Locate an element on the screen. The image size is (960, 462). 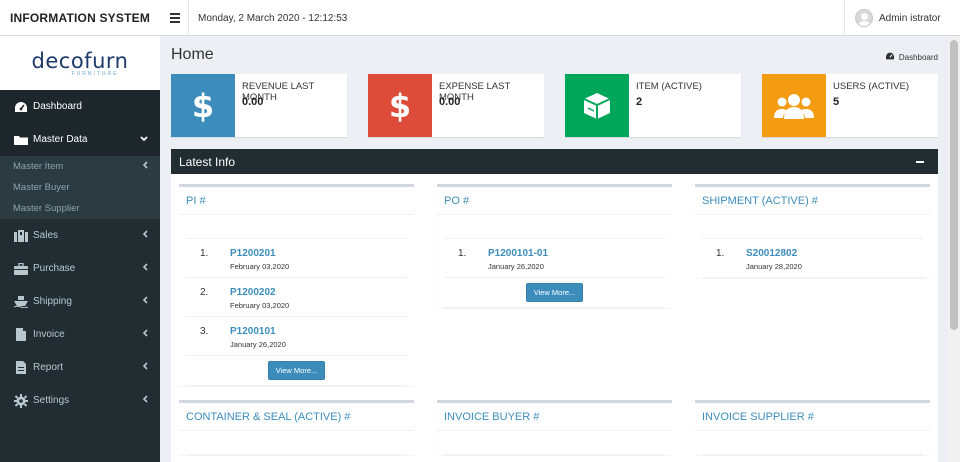
sidebar-item-label: Sales is located at coordinates (46, 235).